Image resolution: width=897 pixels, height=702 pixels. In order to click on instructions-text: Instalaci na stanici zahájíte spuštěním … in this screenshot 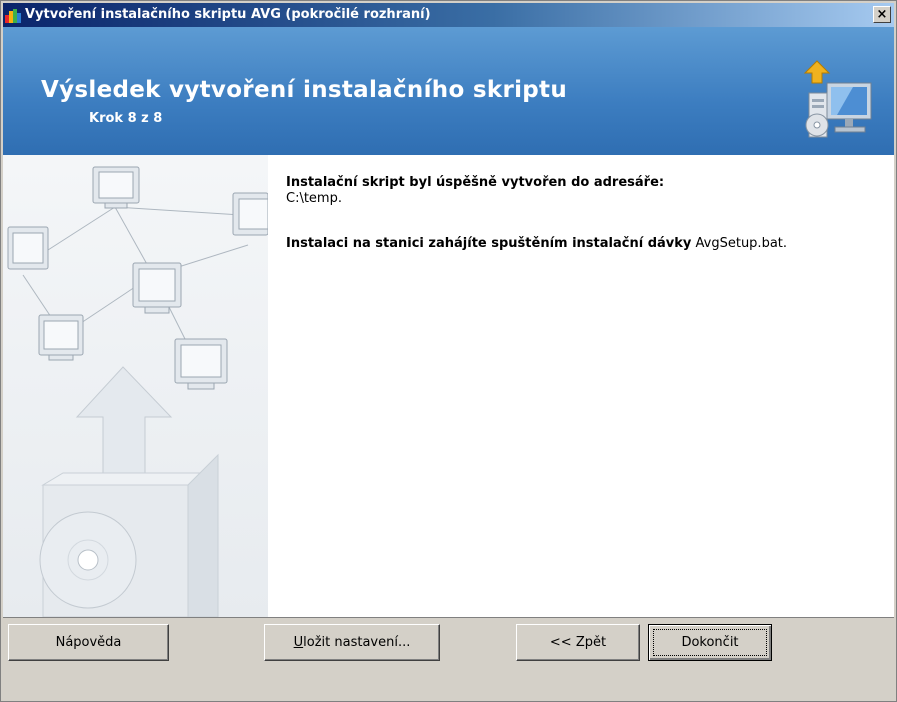, I will do `click(489, 243)`.